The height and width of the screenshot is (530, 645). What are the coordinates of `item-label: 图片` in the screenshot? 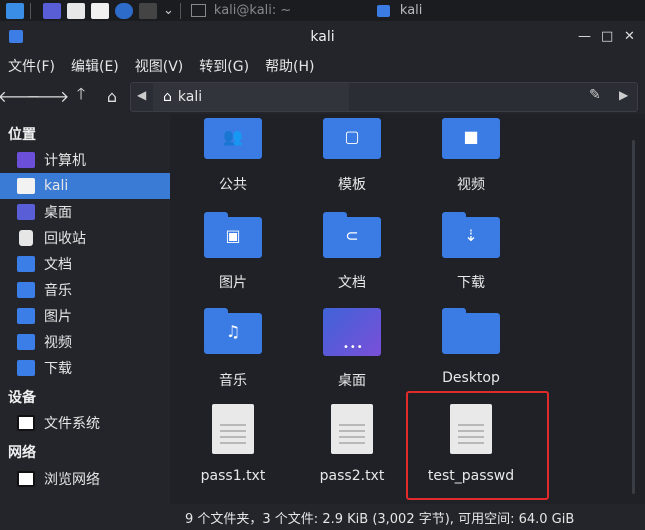 It's located at (233, 283).